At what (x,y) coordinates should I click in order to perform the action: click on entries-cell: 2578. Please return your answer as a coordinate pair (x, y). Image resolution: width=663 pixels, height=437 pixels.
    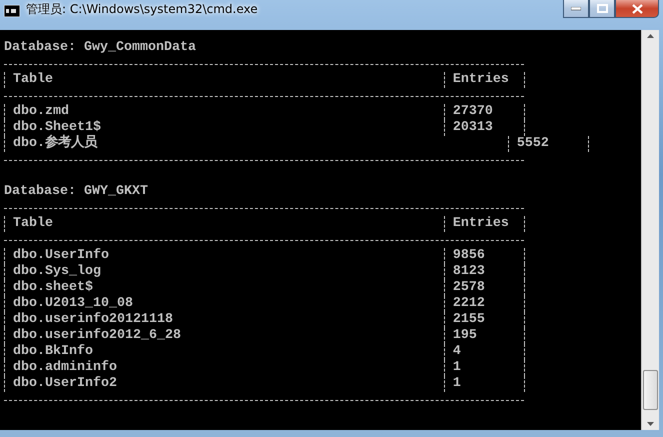
    Looking at the image, I should click on (484, 288).